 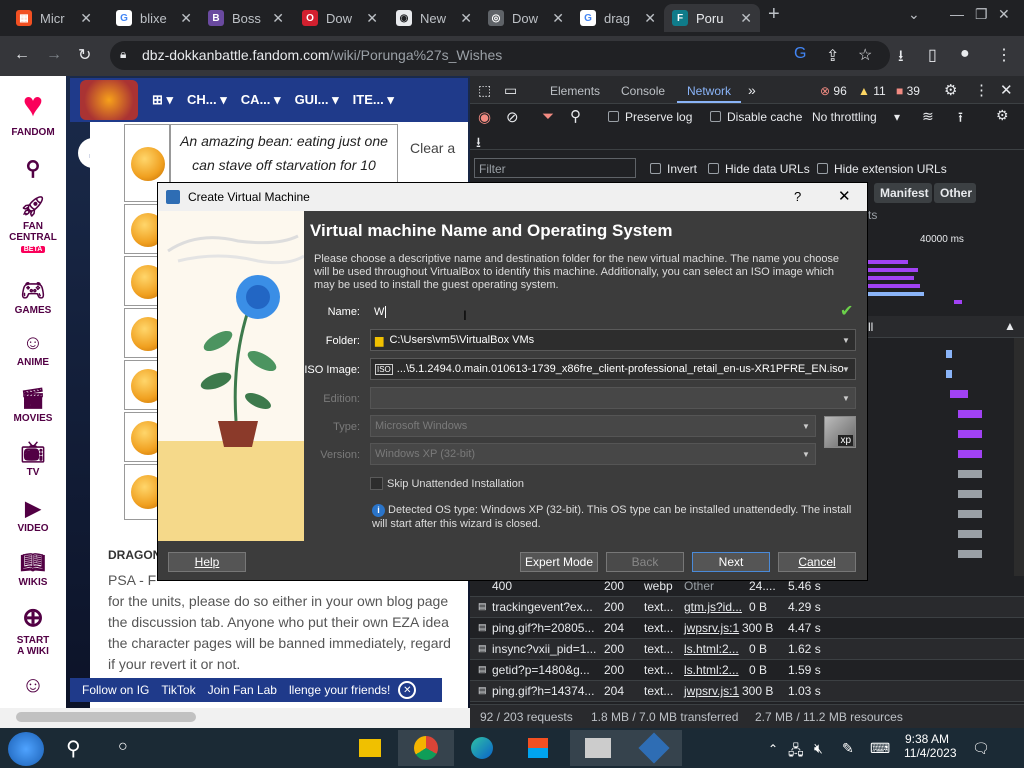 I want to click on name-input: W, so click(x=603, y=312).